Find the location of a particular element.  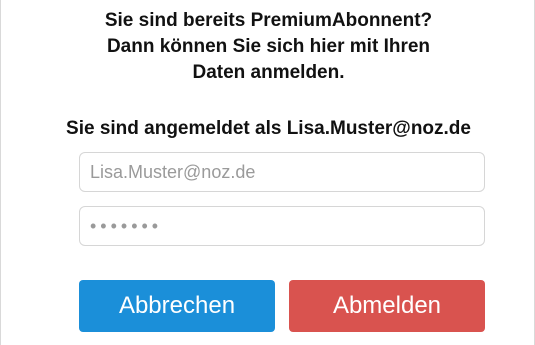

intro-line-3: Daten anmelden. is located at coordinates (268, 72).